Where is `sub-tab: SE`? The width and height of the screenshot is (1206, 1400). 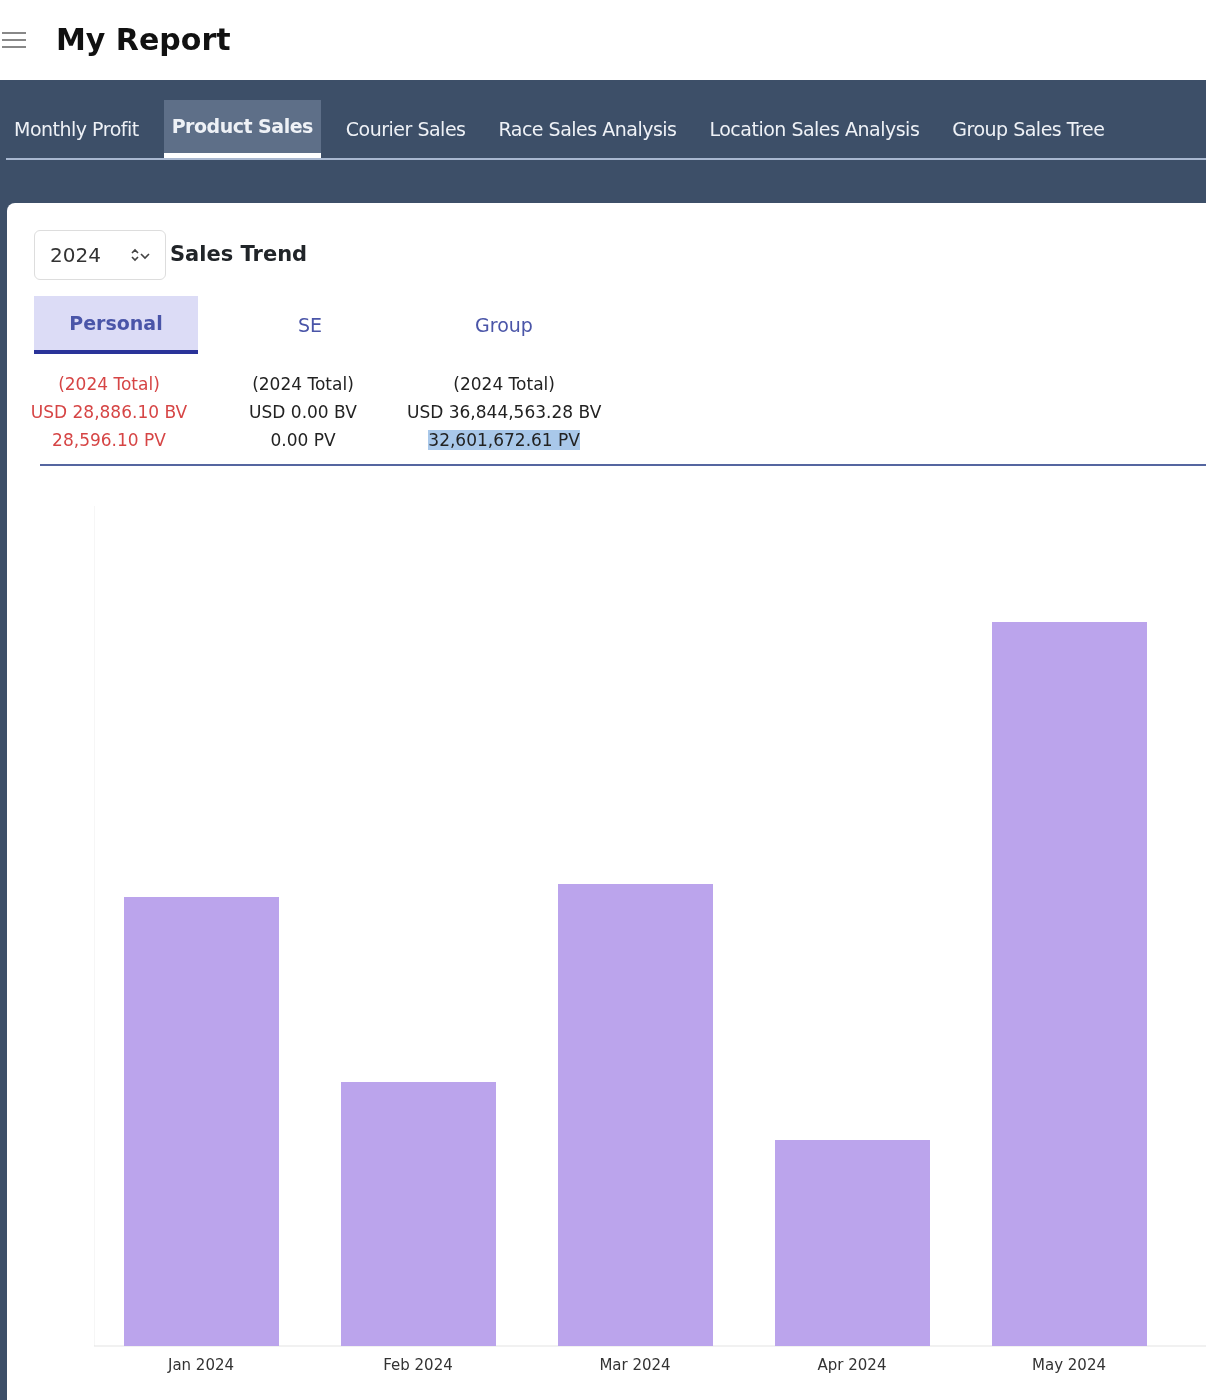 sub-tab: SE is located at coordinates (310, 325).